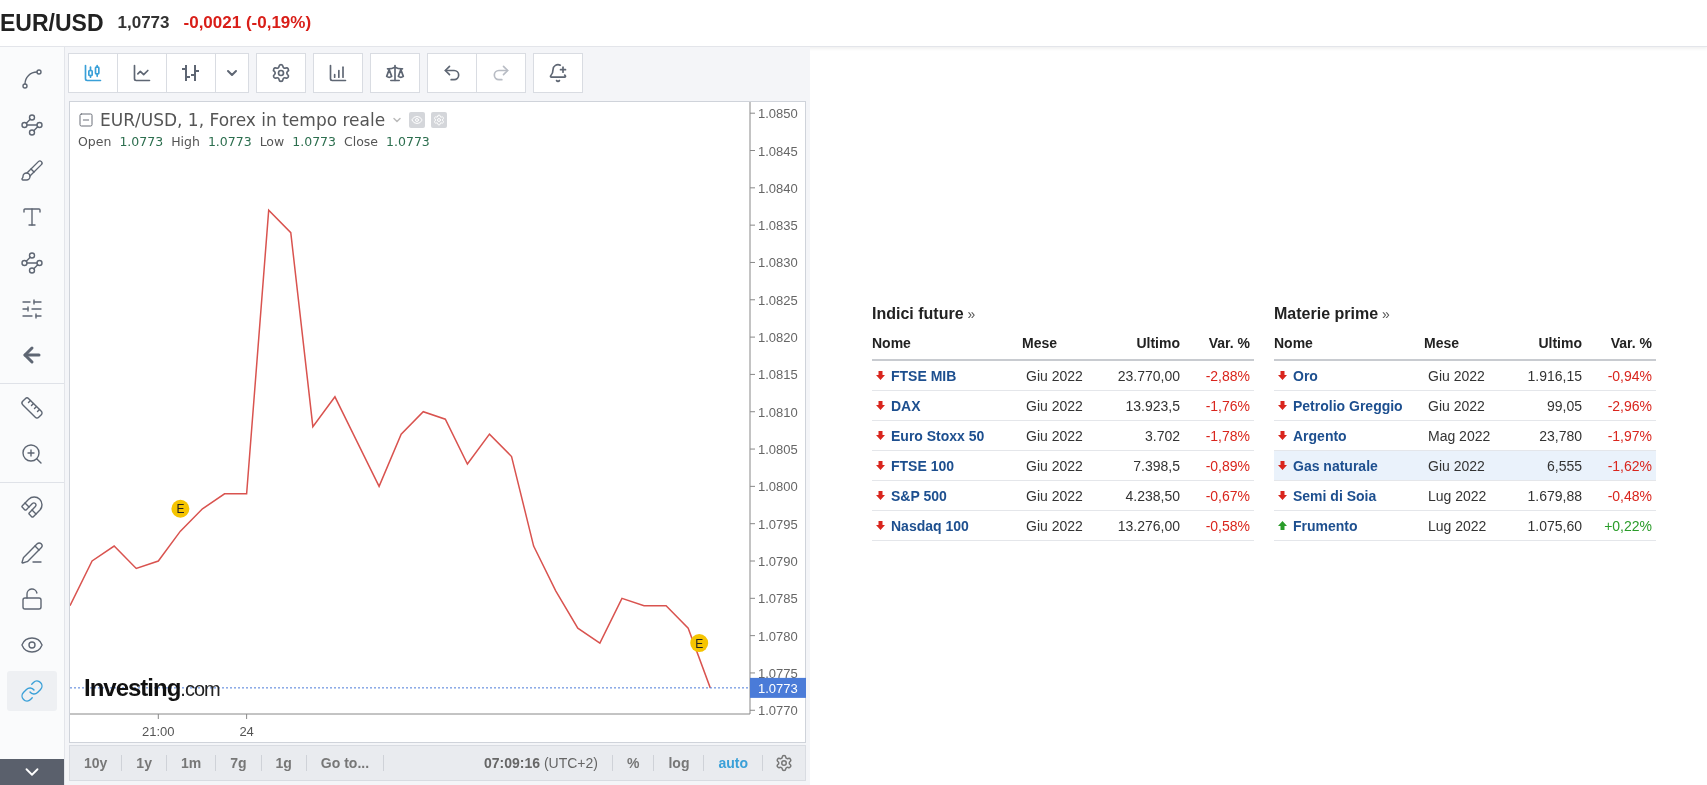  Describe the element at coordinates (1550, 526) in the screenshot. I see `table-cell: 1.075,60` at that location.